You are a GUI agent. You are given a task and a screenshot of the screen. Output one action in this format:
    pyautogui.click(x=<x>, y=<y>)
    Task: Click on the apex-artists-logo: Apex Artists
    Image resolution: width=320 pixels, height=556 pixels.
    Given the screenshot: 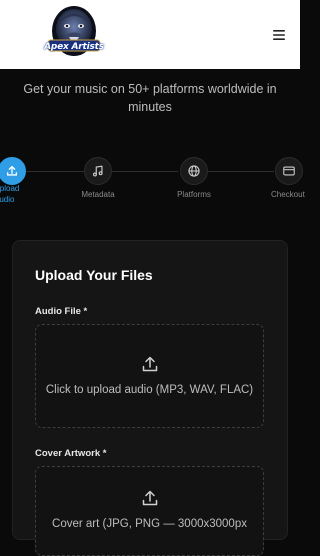 What is the action you would take?
    pyautogui.click(x=74, y=33)
    